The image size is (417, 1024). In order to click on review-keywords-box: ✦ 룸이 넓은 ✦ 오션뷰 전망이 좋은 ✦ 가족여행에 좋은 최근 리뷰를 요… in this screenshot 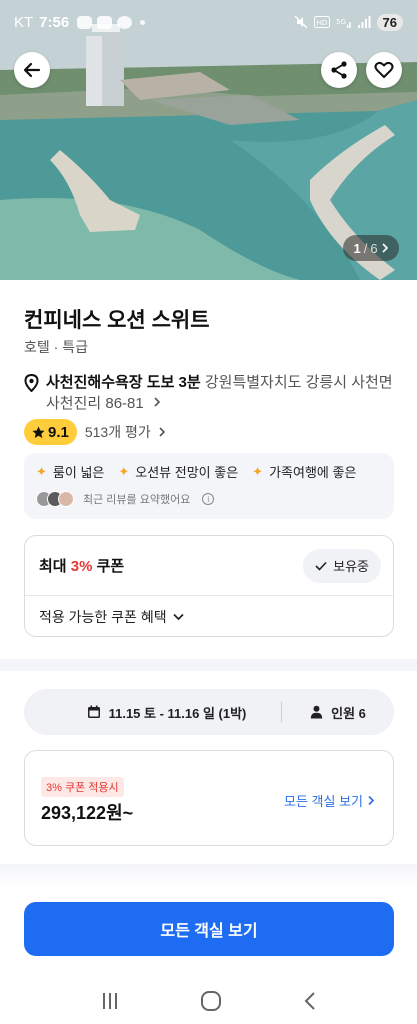, I will do `click(209, 486)`.